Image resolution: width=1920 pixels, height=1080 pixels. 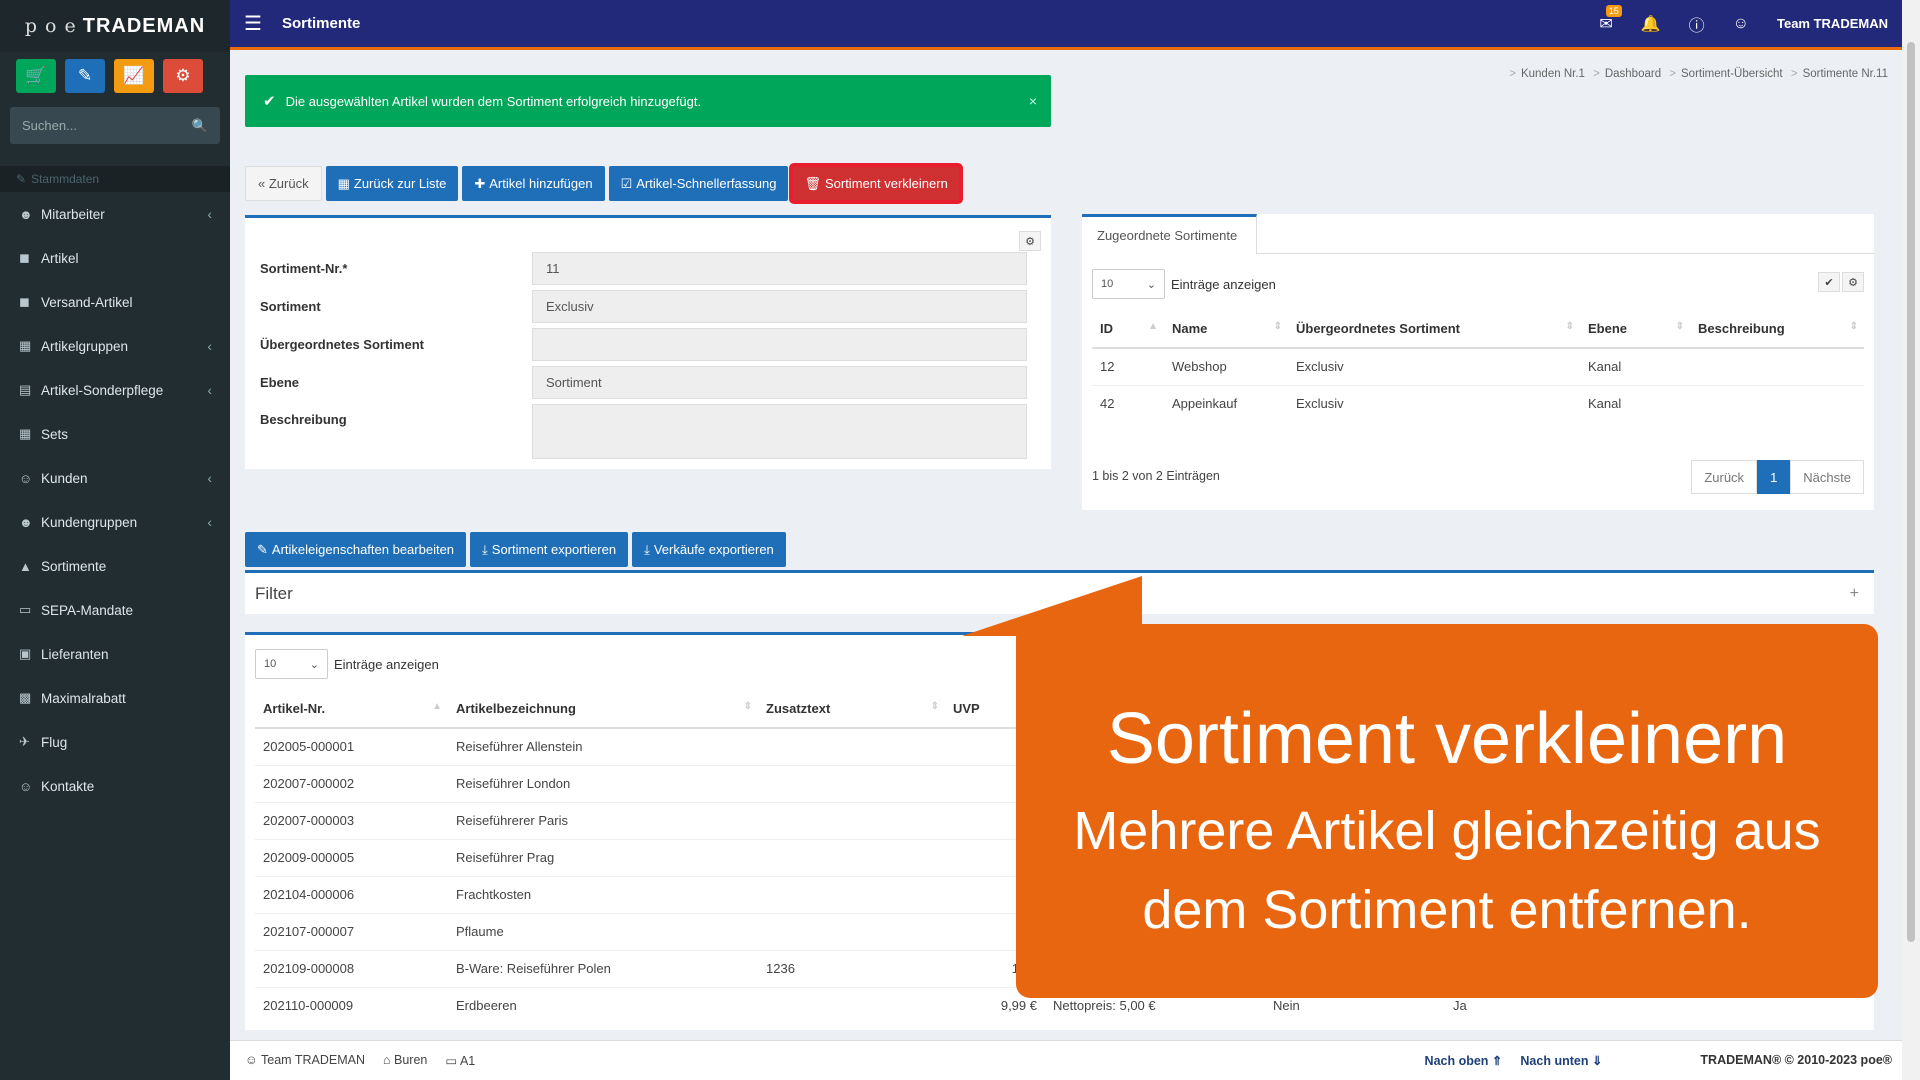 What do you see at coordinates (1478, 403) in the screenshot?
I see `table-row: 42 Appeinkauf Exclusiv Kanal` at bounding box center [1478, 403].